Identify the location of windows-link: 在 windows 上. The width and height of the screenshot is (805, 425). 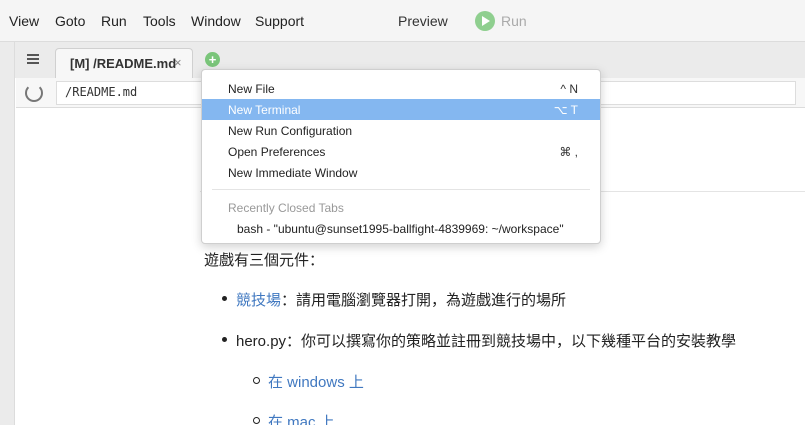
(316, 382).